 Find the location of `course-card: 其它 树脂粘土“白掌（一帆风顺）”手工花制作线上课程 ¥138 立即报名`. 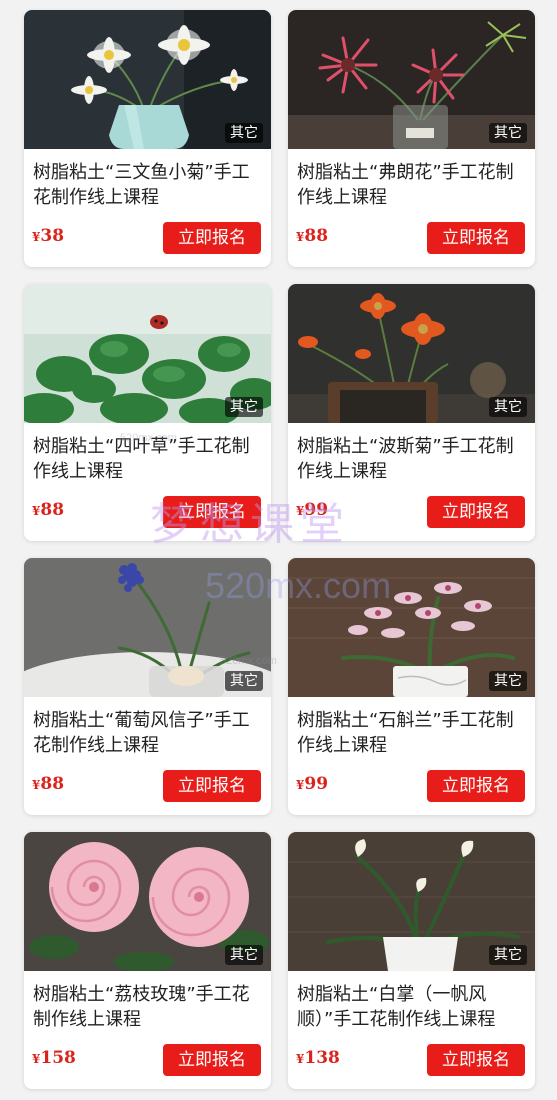

course-card: 其它 树脂粘土“白掌（一帆风顺）”手工花制作线上课程 ¥138 立即报名 is located at coordinates (411, 960).